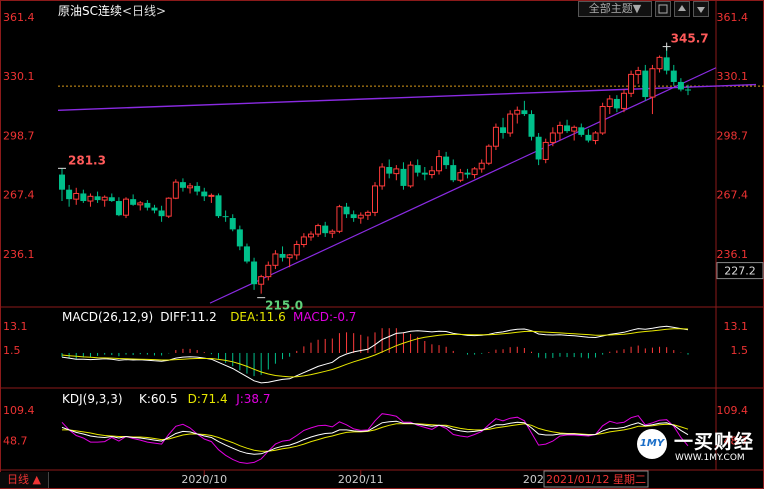 The height and width of the screenshot is (489, 764). What do you see at coordinates (740, 271) in the screenshot?
I see `last-price-label: 227.2` at bounding box center [740, 271].